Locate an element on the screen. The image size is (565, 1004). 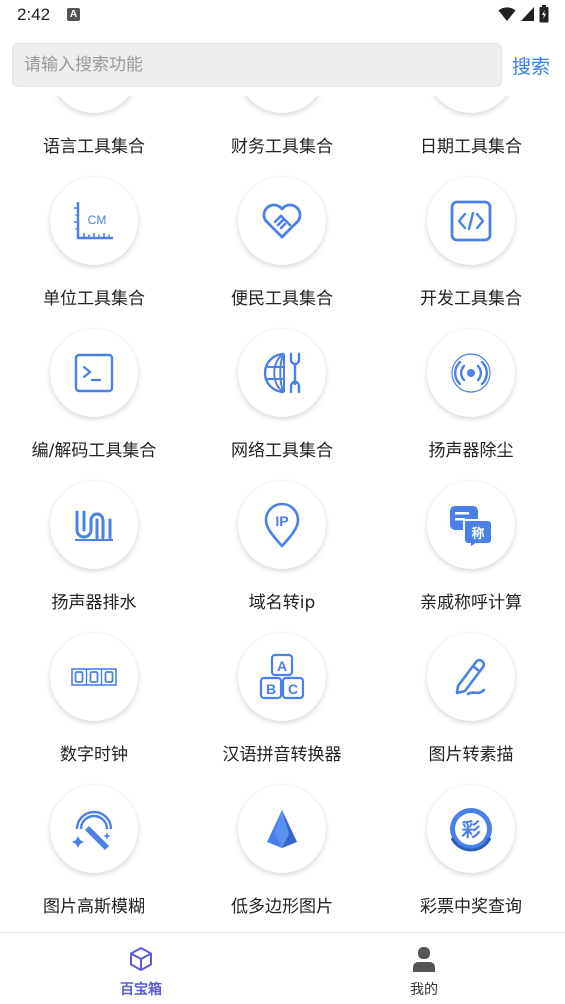
ip-glyph: IP is located at coordinates (281, 521).